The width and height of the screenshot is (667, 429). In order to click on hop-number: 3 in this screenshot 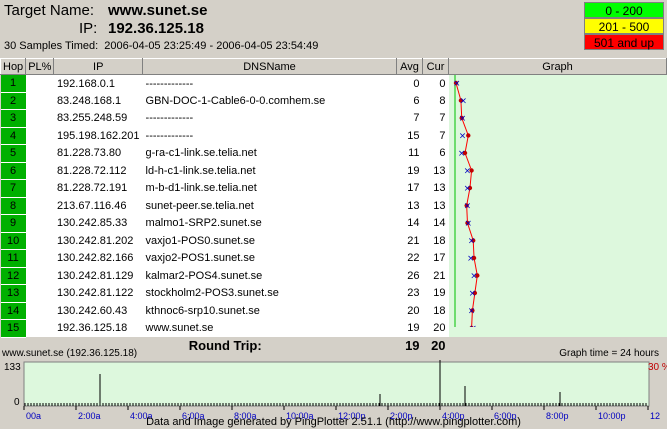, I will do `click(13, 118)`.